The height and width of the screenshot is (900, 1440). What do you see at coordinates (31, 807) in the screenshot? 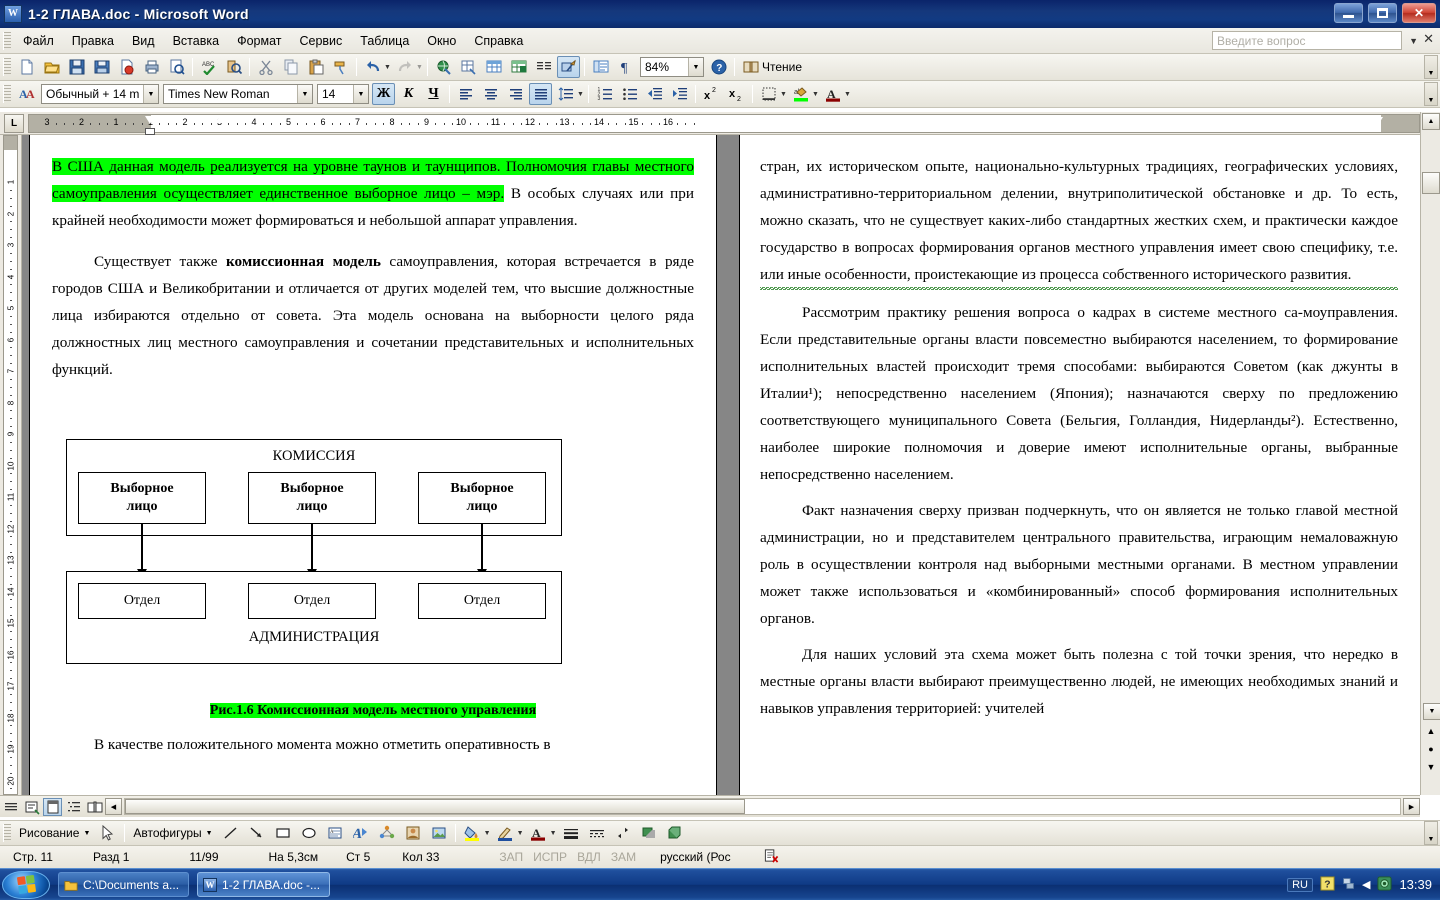
I see `web-layout-view-button` at bounding box center [31, 807].